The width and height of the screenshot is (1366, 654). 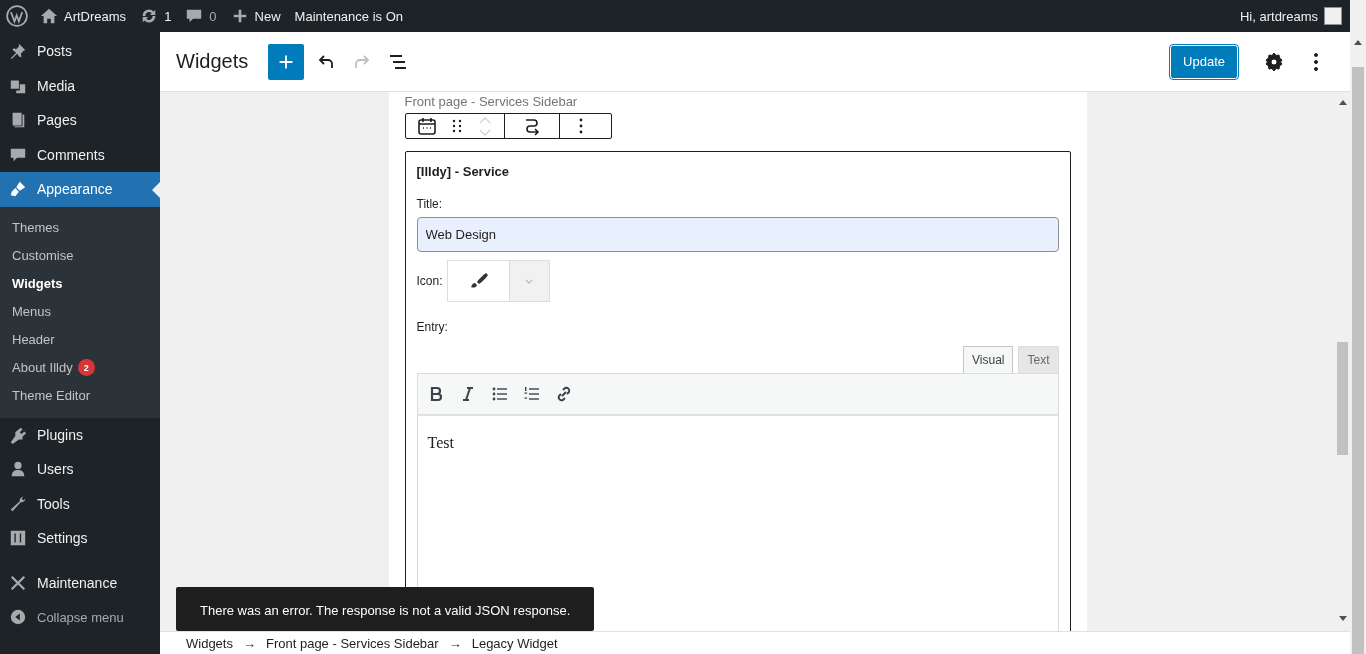 I want to click on greeting-link: Hi, artdreams, so click(x=1278, y=16).